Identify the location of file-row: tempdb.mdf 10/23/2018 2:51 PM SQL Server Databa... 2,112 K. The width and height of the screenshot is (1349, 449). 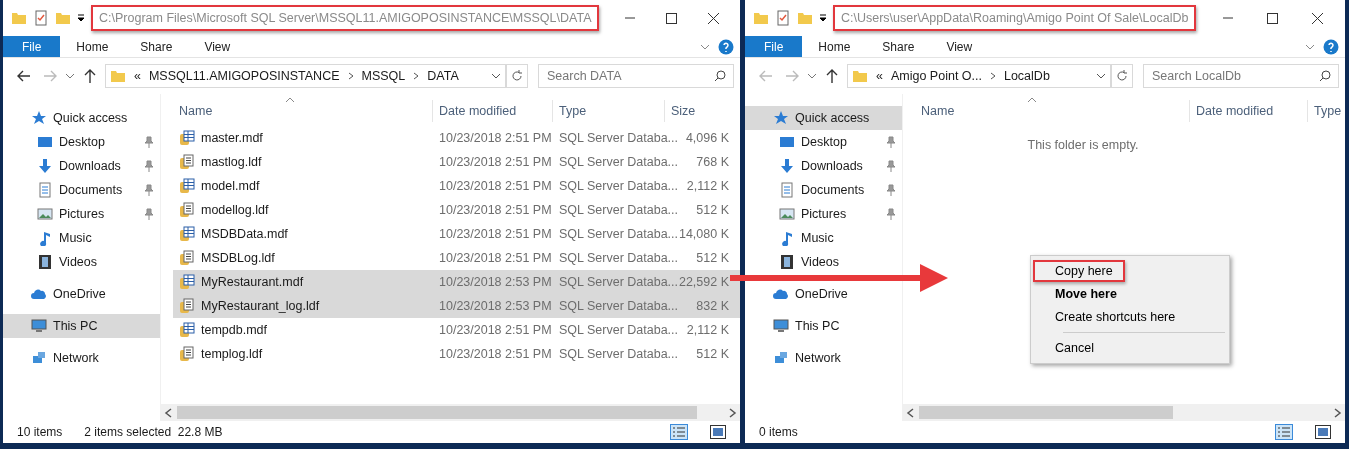
(456, 330).